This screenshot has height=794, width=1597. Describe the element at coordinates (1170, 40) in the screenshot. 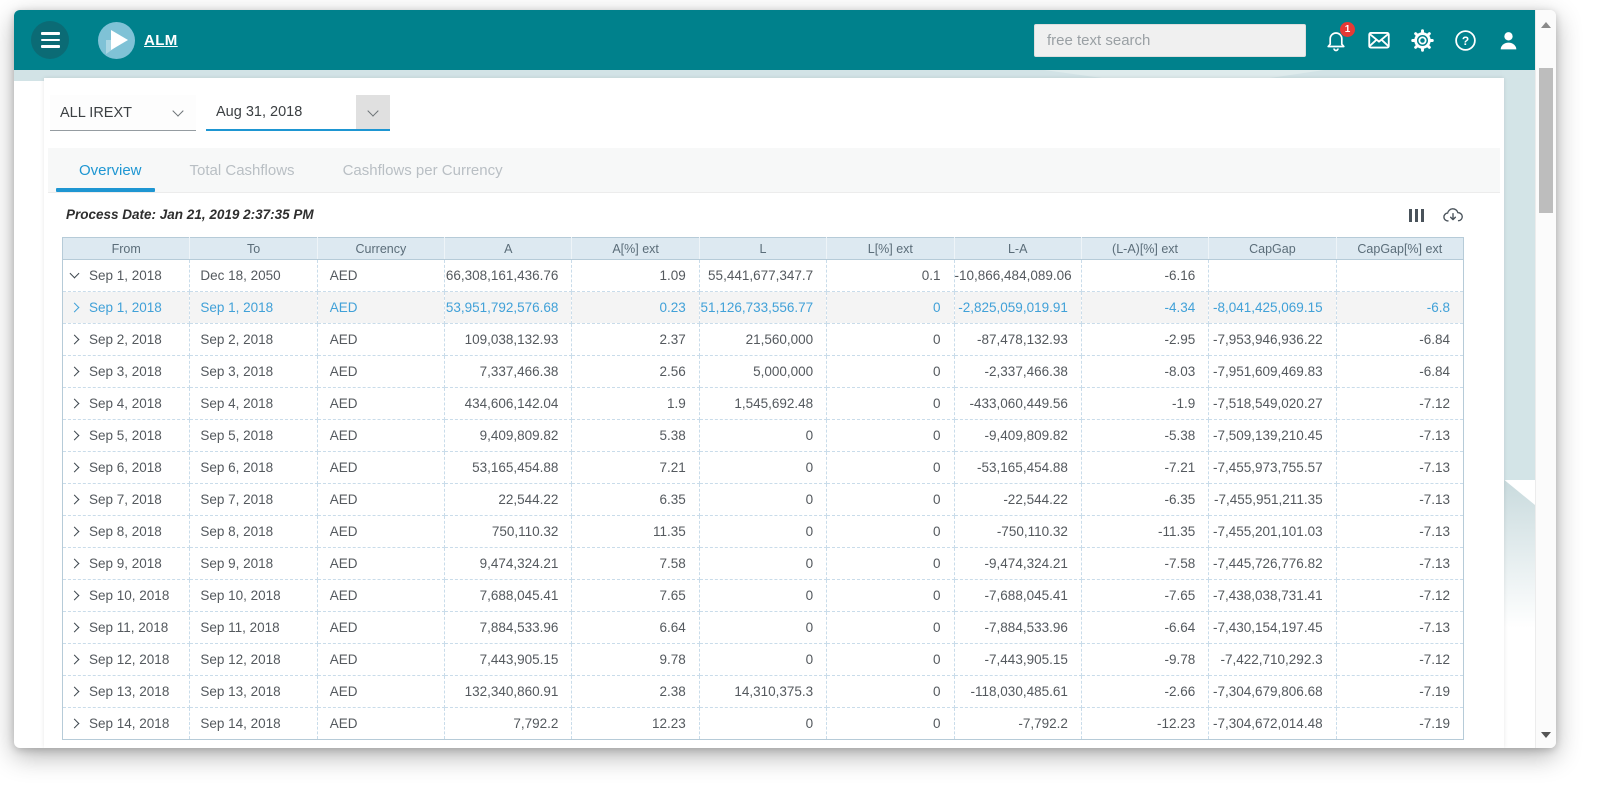

I see `search-input` at that location.